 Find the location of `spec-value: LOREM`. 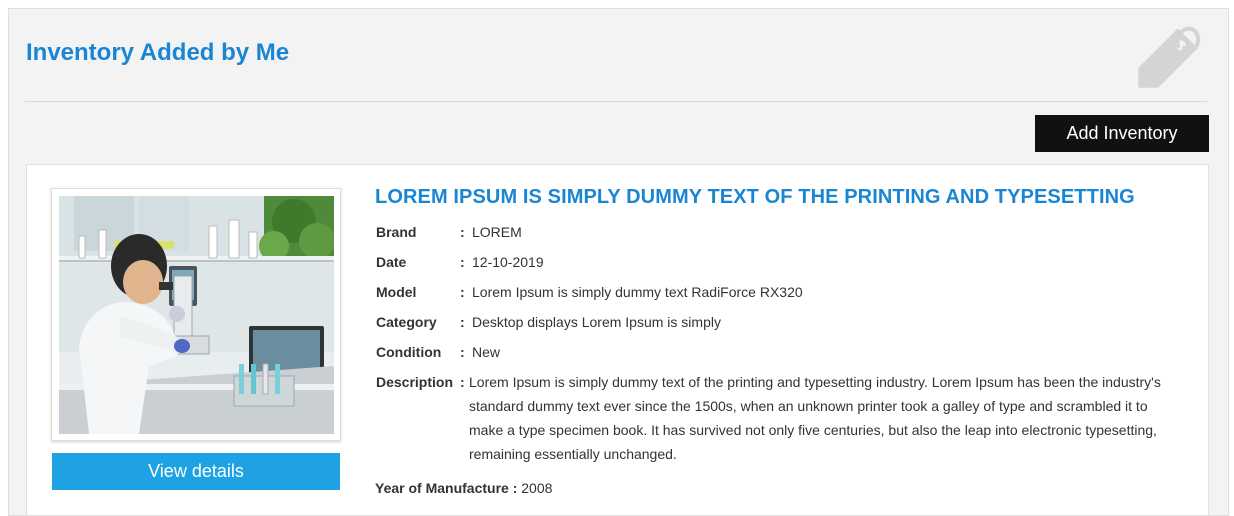

spec-value: LOREM is located at coordinates (497, 232).